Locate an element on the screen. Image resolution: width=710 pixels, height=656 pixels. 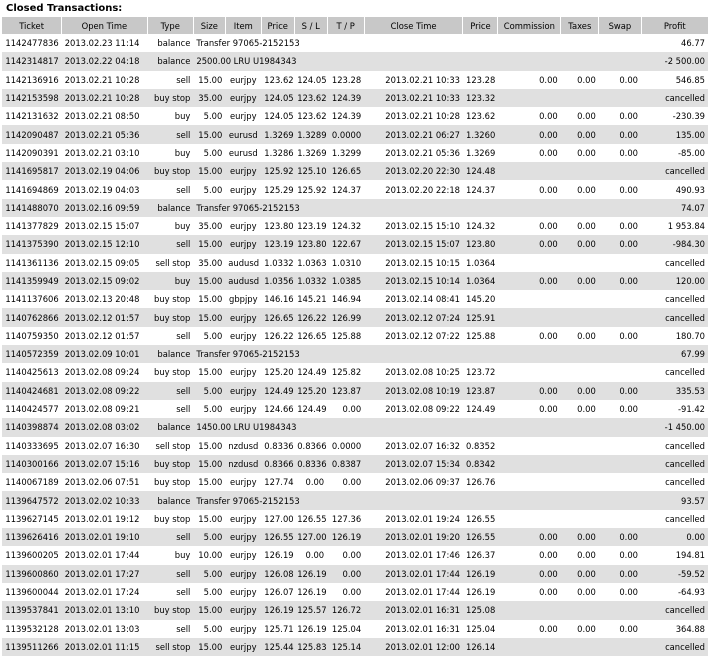
open-time-cell: 2013.02.15 15:07 is located at coordinates (102, 226).